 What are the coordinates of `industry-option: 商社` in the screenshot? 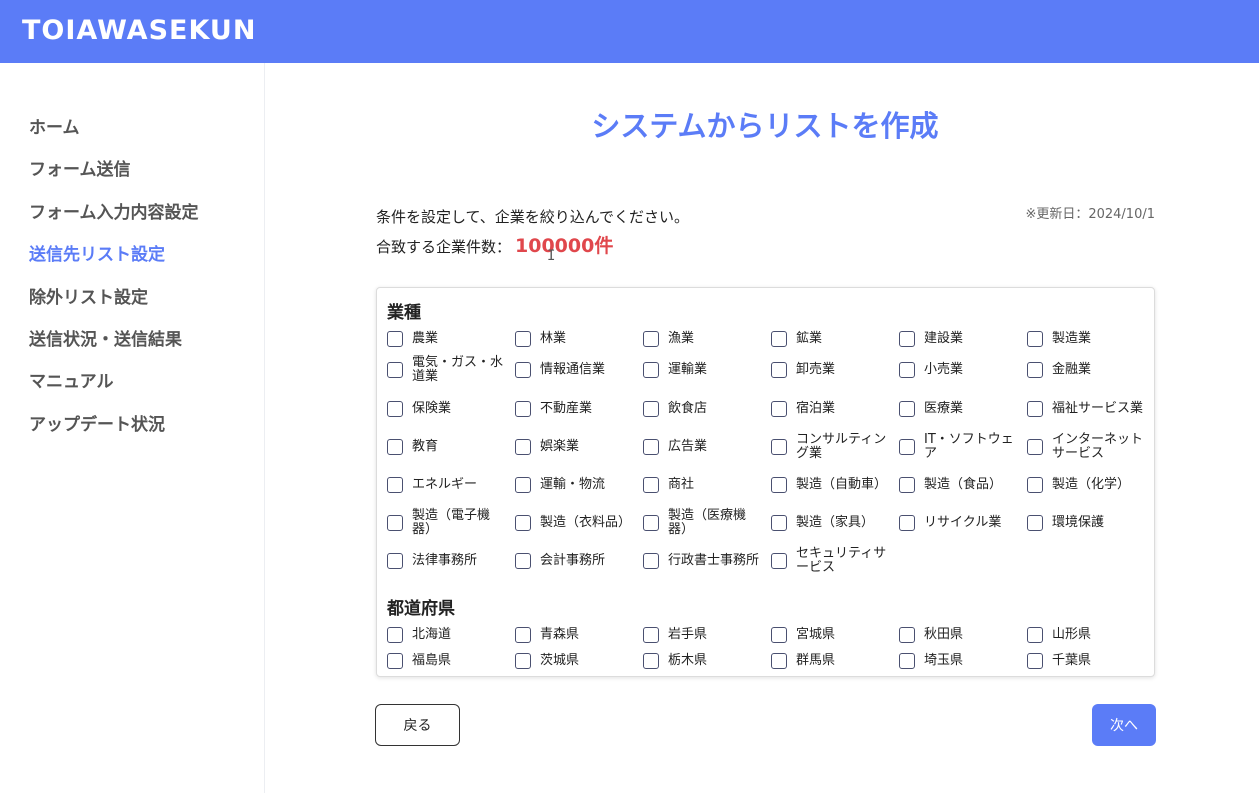 It's located at (707, 485).